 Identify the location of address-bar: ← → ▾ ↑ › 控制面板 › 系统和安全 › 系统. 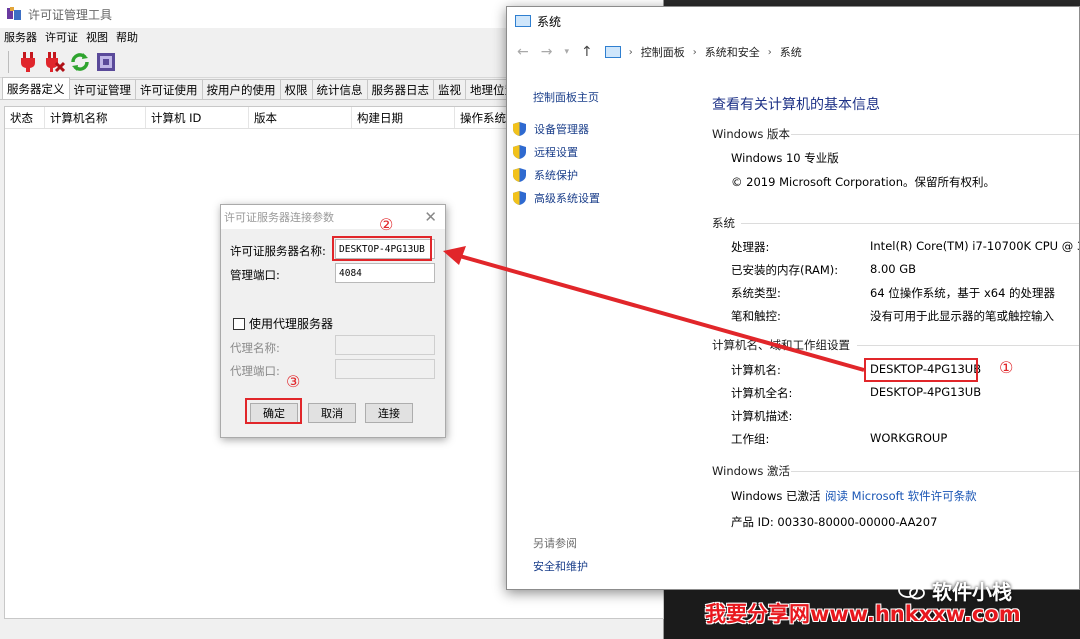
(659, 52).